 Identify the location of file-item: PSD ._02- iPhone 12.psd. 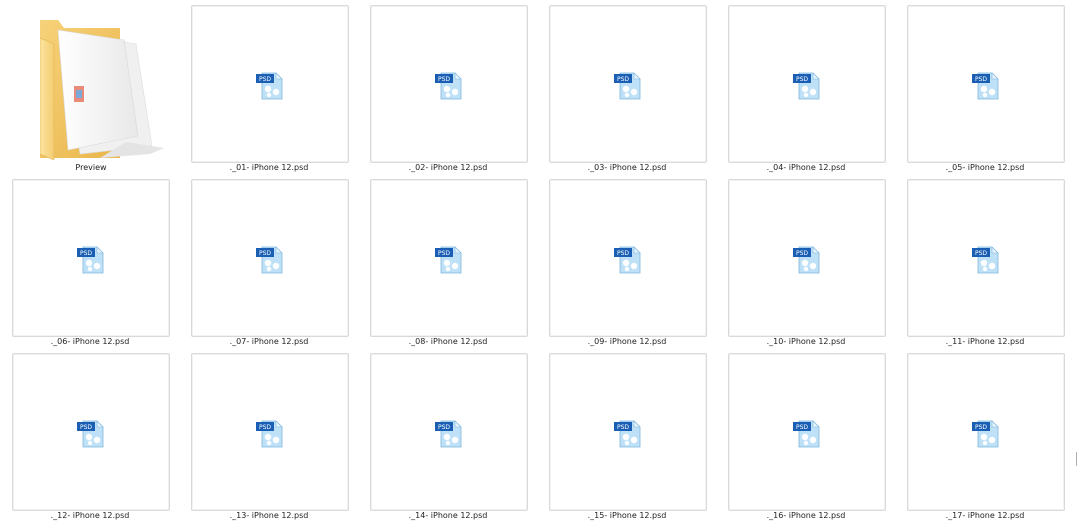
(455, 87).